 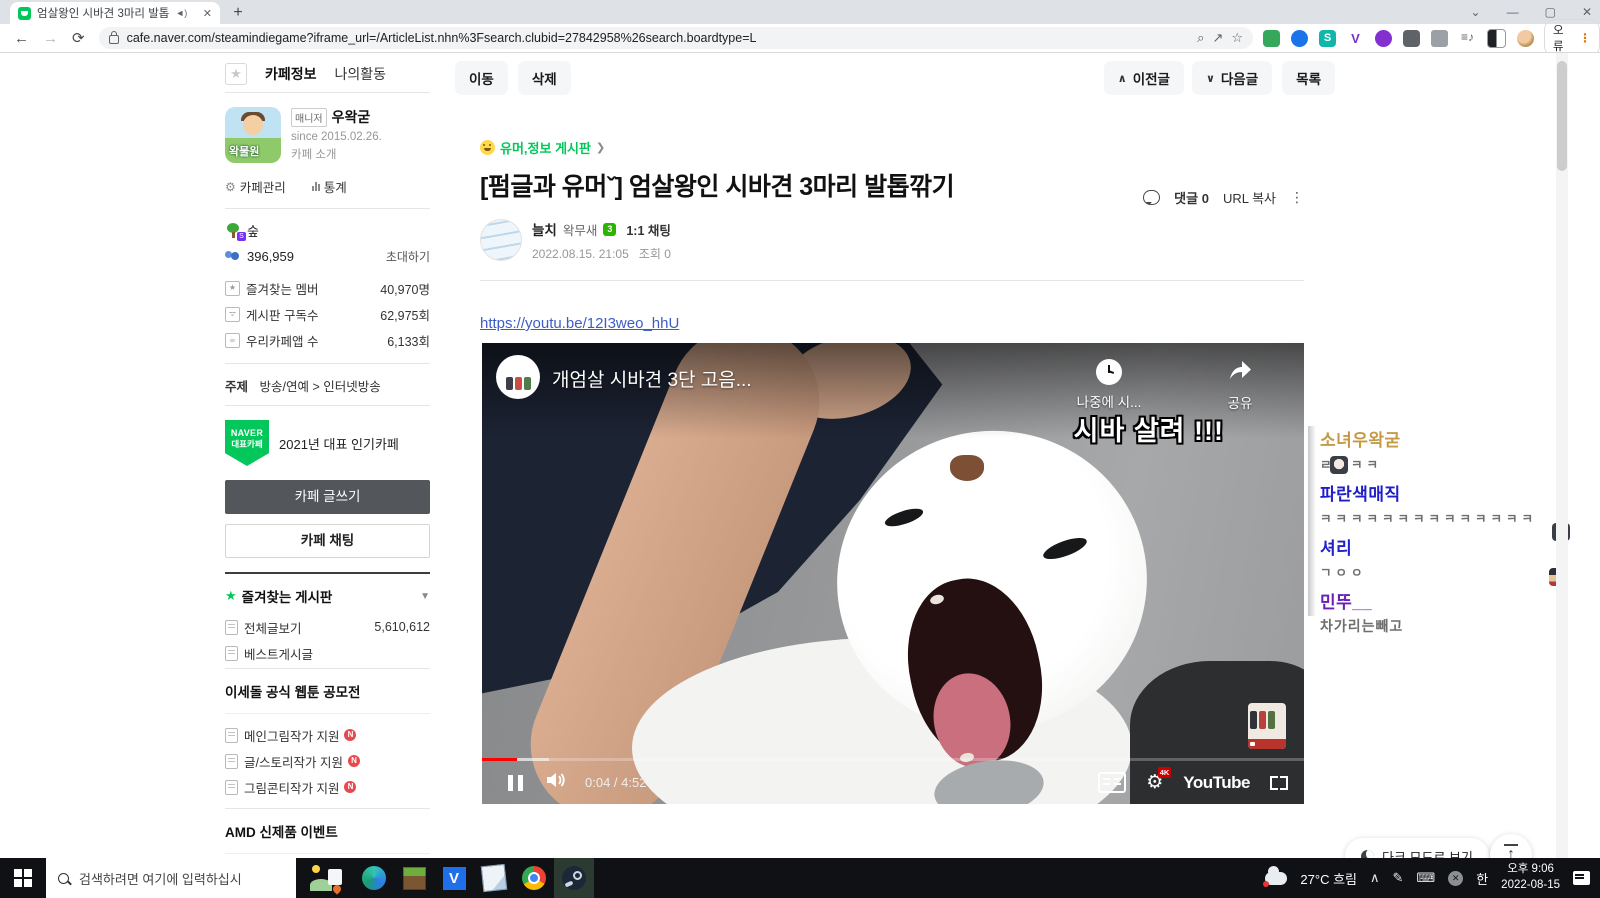 I want to click on playlist-icon: ≡♪, so click(x=1468, y=38).